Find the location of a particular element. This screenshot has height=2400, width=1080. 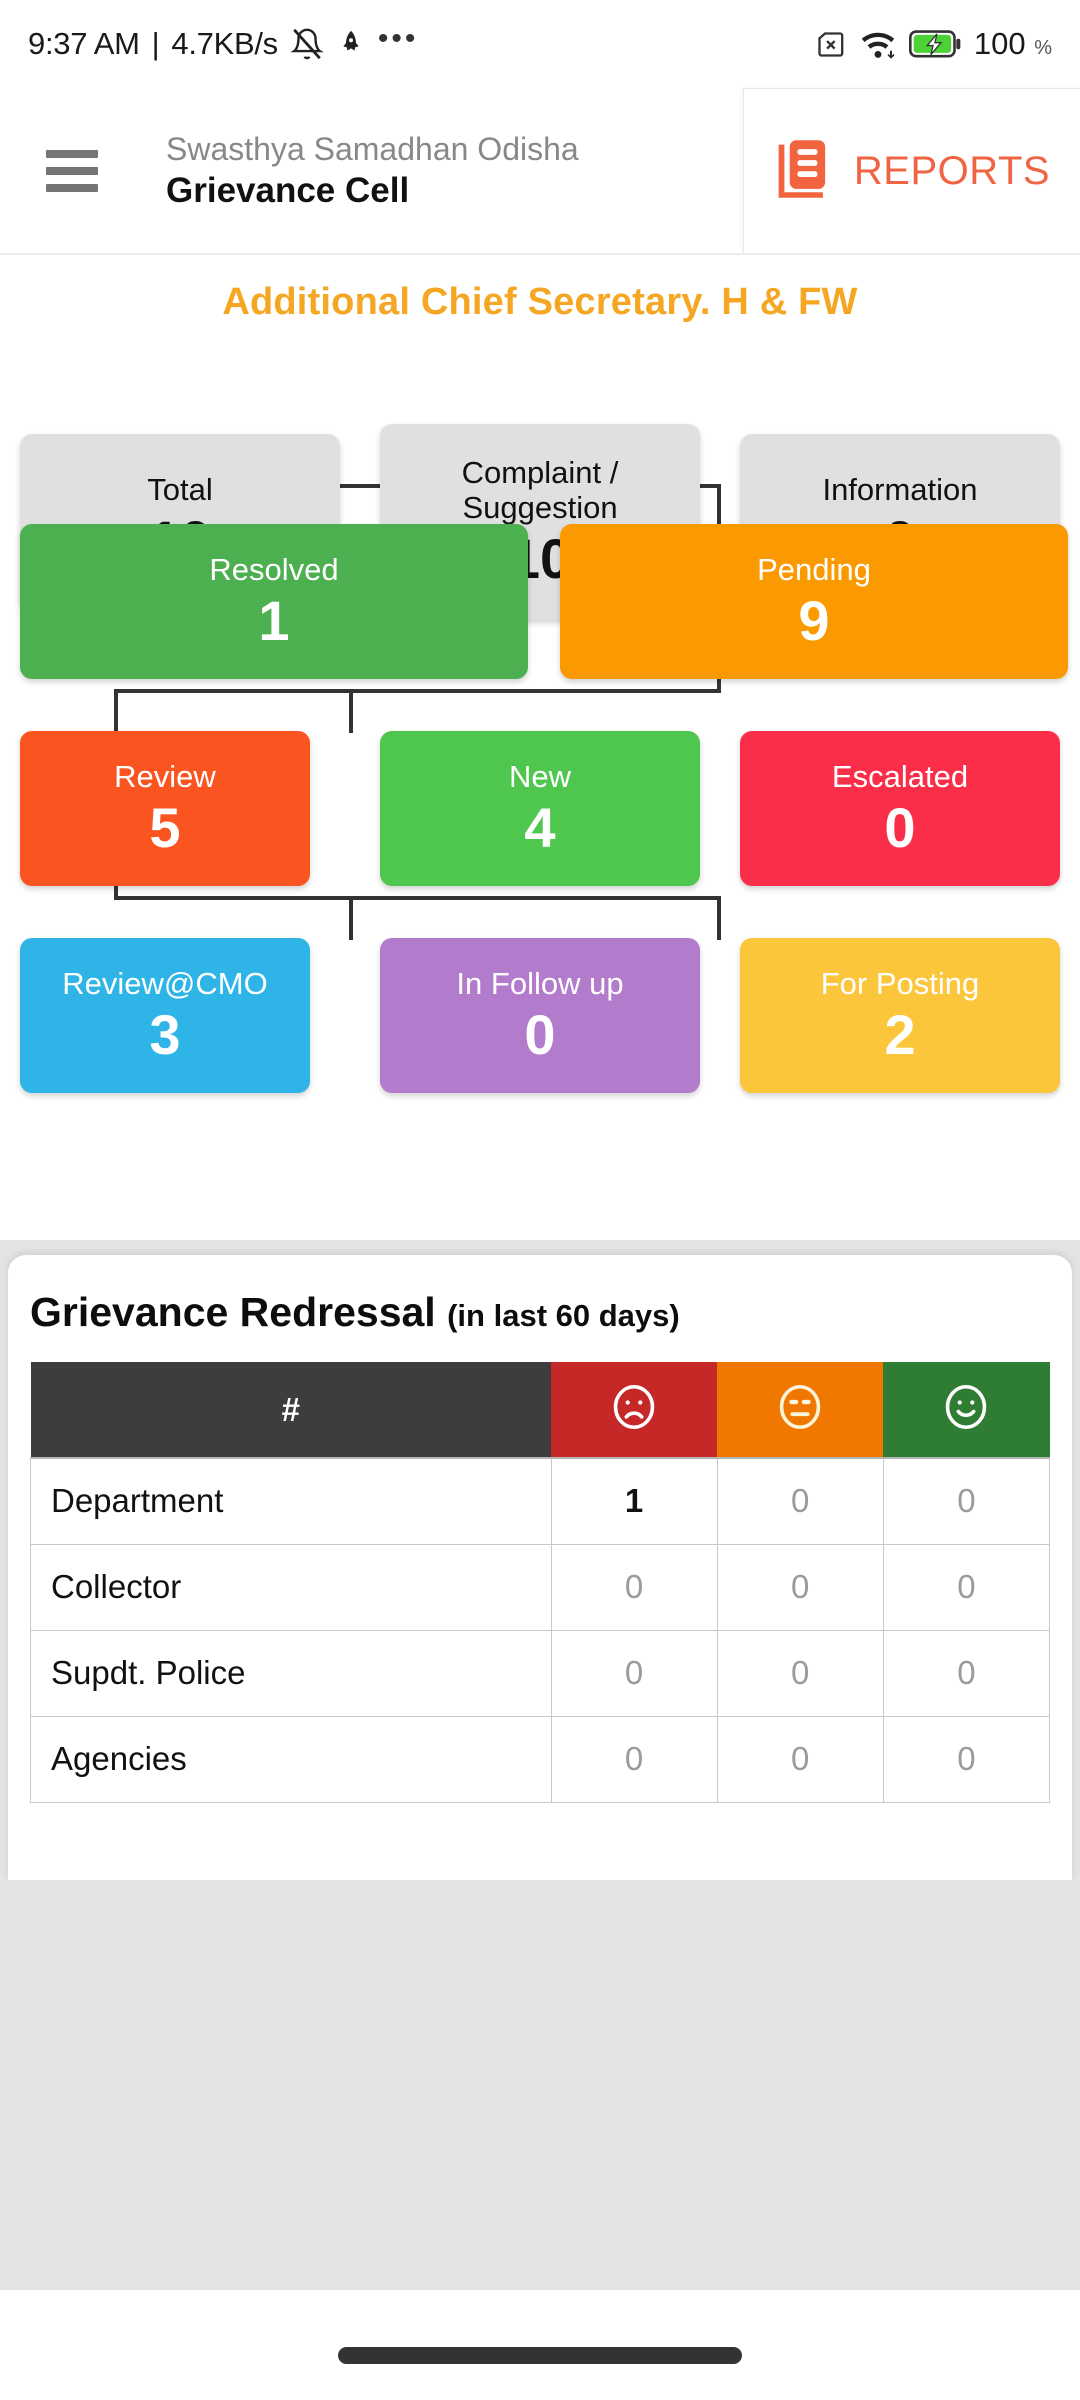

status-bar-left: 9:37 AM | 4.7KB/s ••• is located at coordinates (223, 44).